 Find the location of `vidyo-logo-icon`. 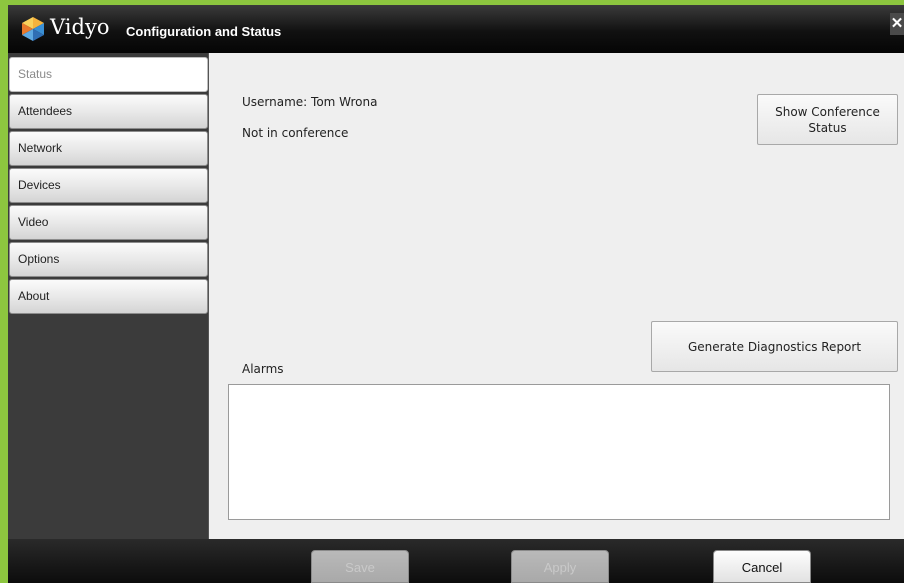

vidyo-logo-icon is located at coordinates (33, 29).